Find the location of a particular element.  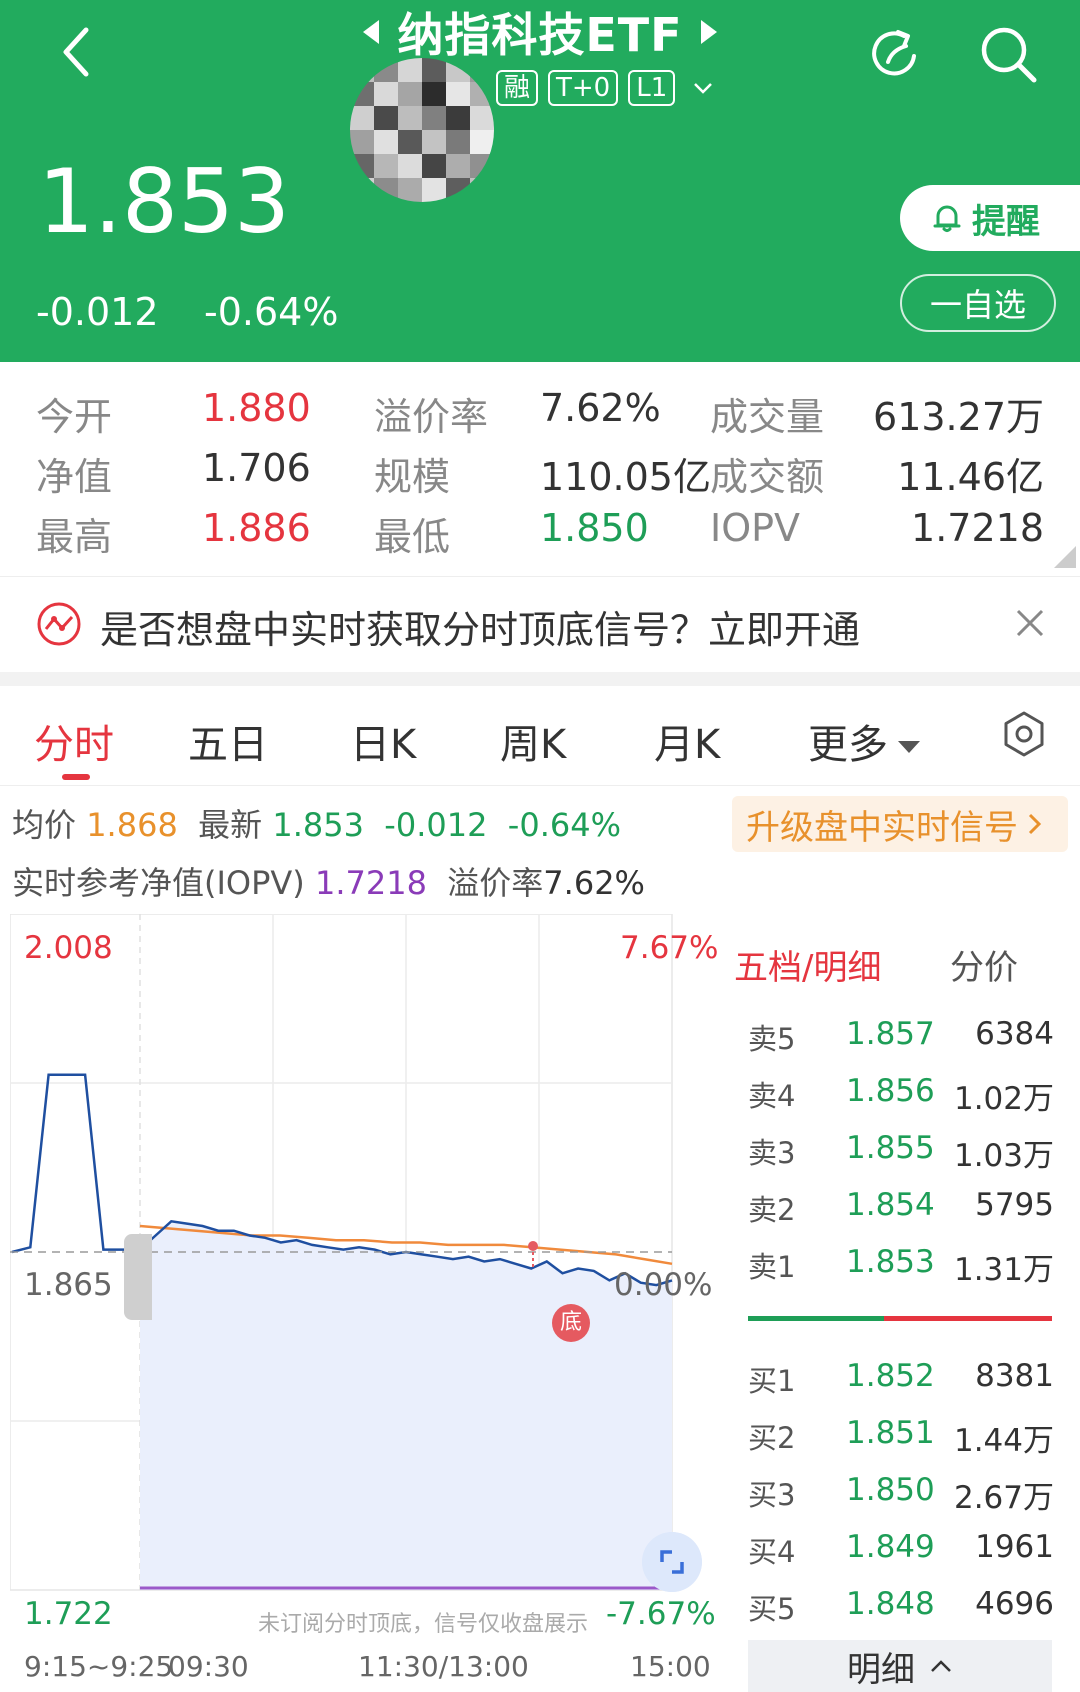

latest-value: 1.853 is located at coordinates (318, 825).